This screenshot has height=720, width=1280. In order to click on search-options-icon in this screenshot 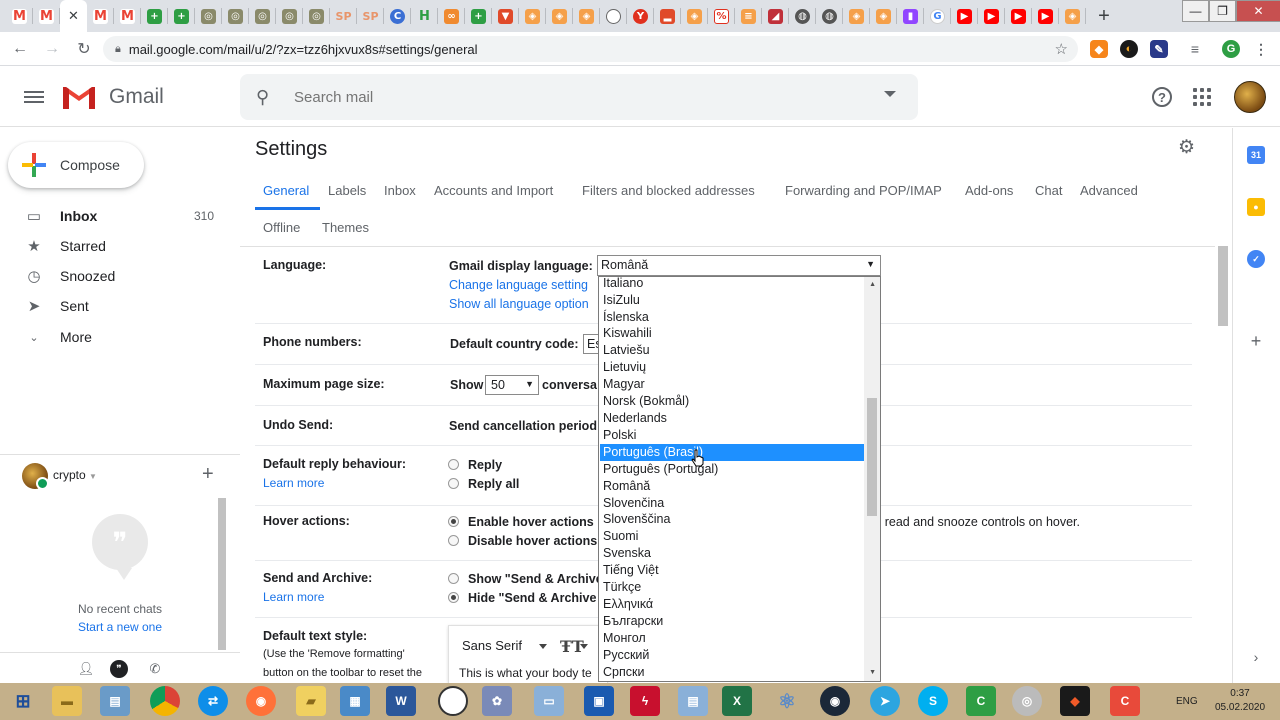, I will do `click(890, 94)`.